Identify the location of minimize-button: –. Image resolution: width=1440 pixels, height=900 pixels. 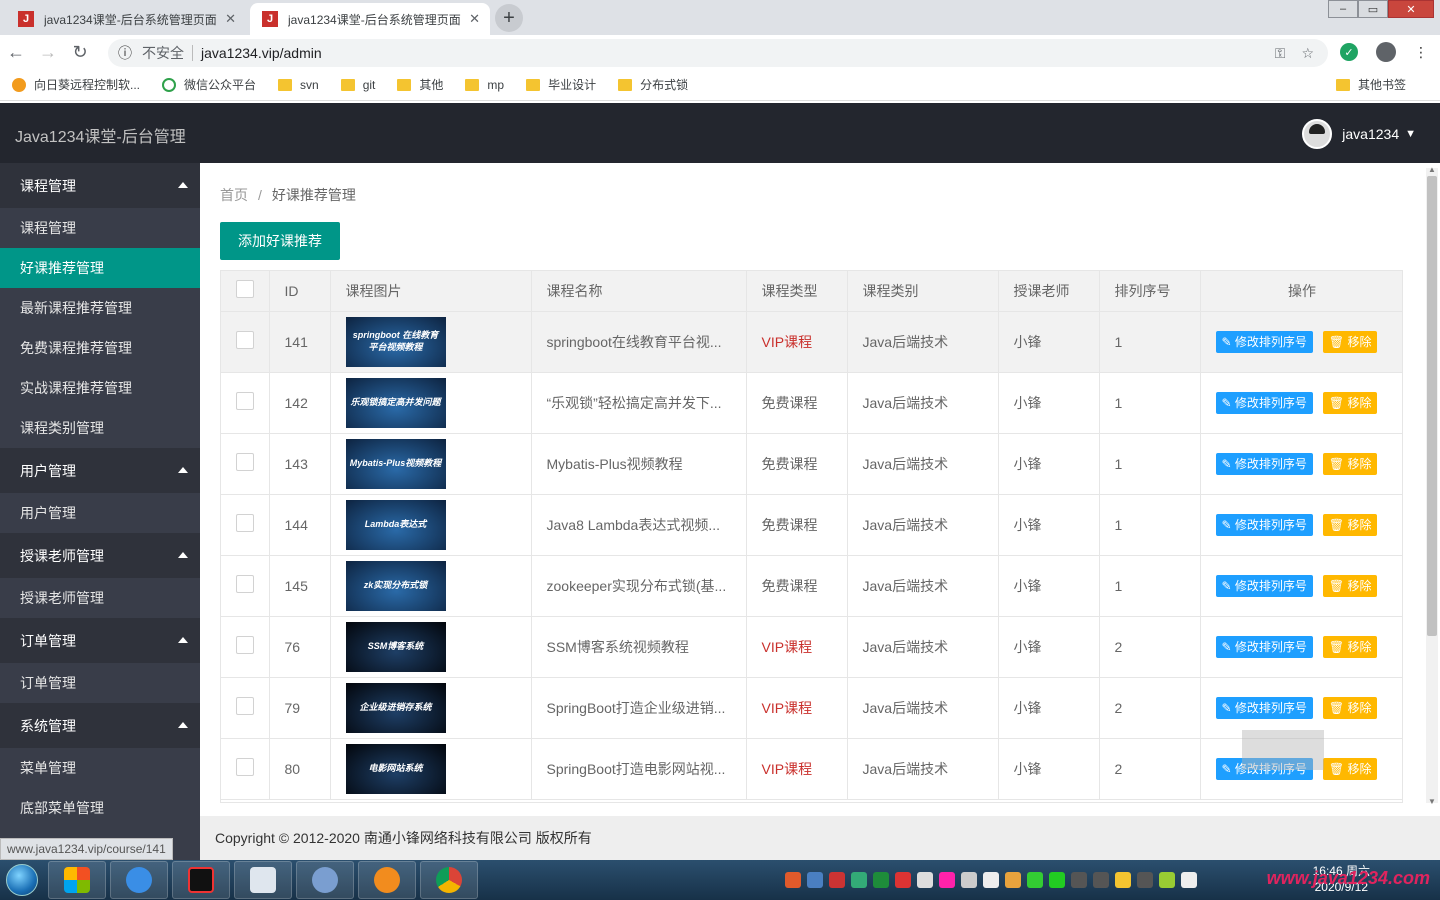
(1343, 9).